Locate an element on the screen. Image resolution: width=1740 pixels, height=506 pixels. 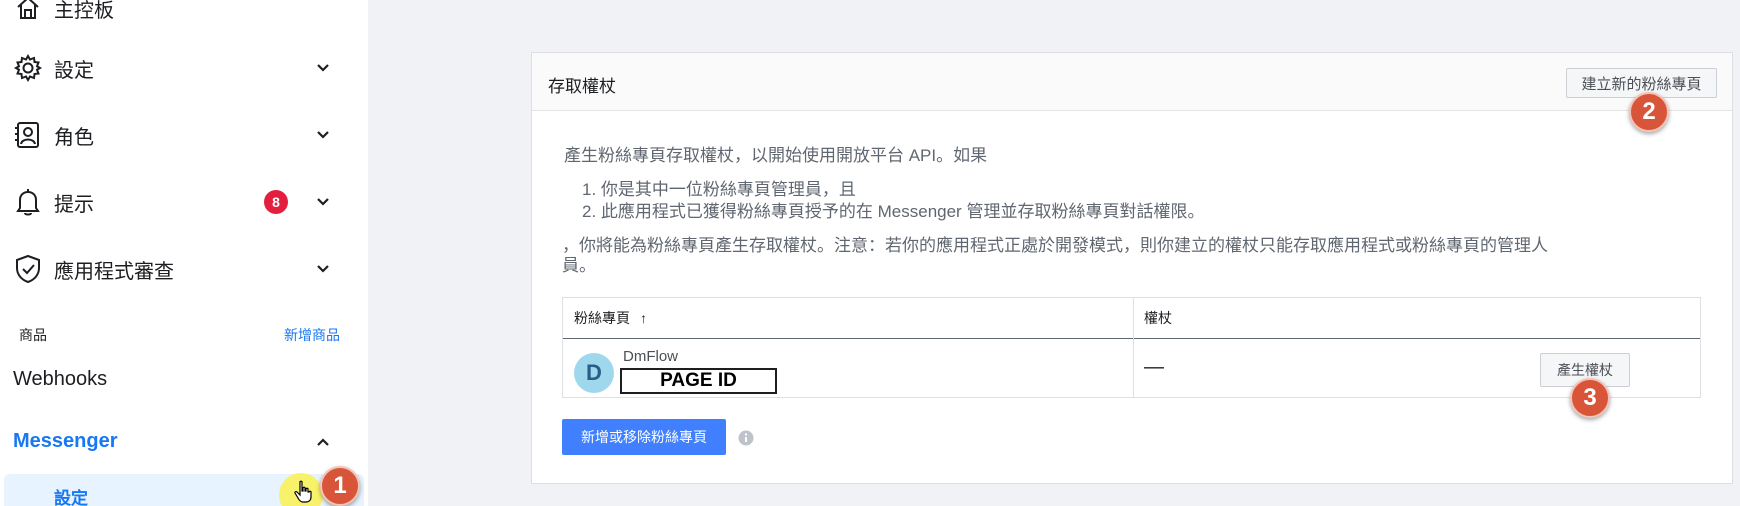
sidebar-item-app-review: 應用程式審查 is located at coordinates (184, 269).